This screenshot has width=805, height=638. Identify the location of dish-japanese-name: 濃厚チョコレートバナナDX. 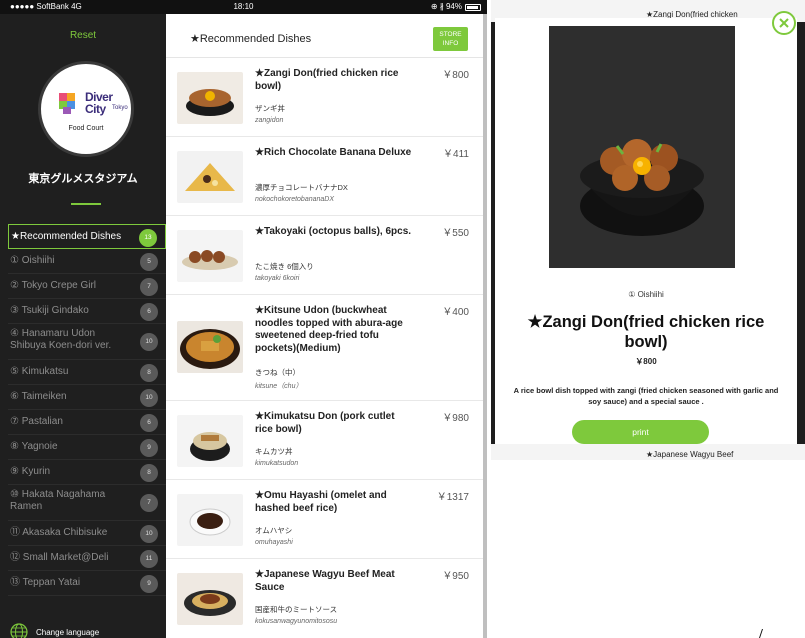
(301, 187).